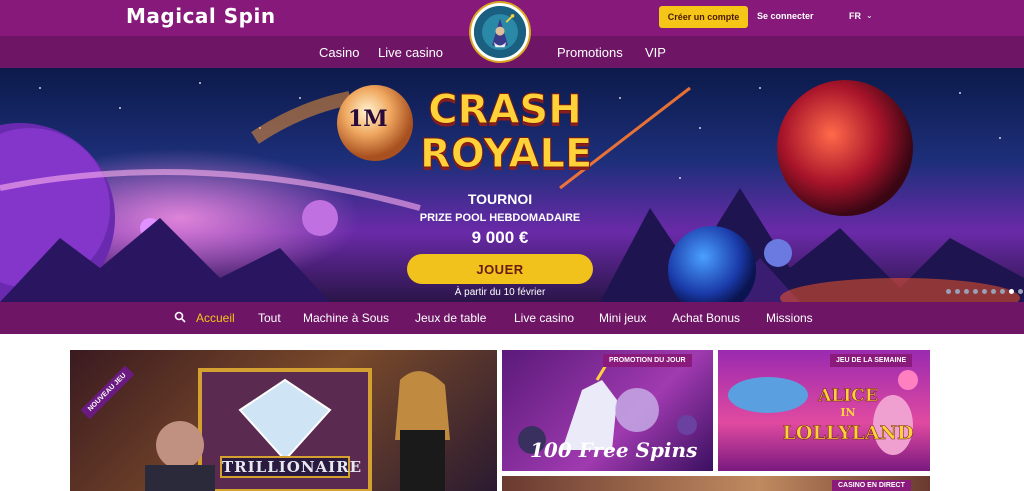 The width and height of the screenshot is (1024, 491). I want to click on weekly-title-line1: ALICE, so click(848, 396).